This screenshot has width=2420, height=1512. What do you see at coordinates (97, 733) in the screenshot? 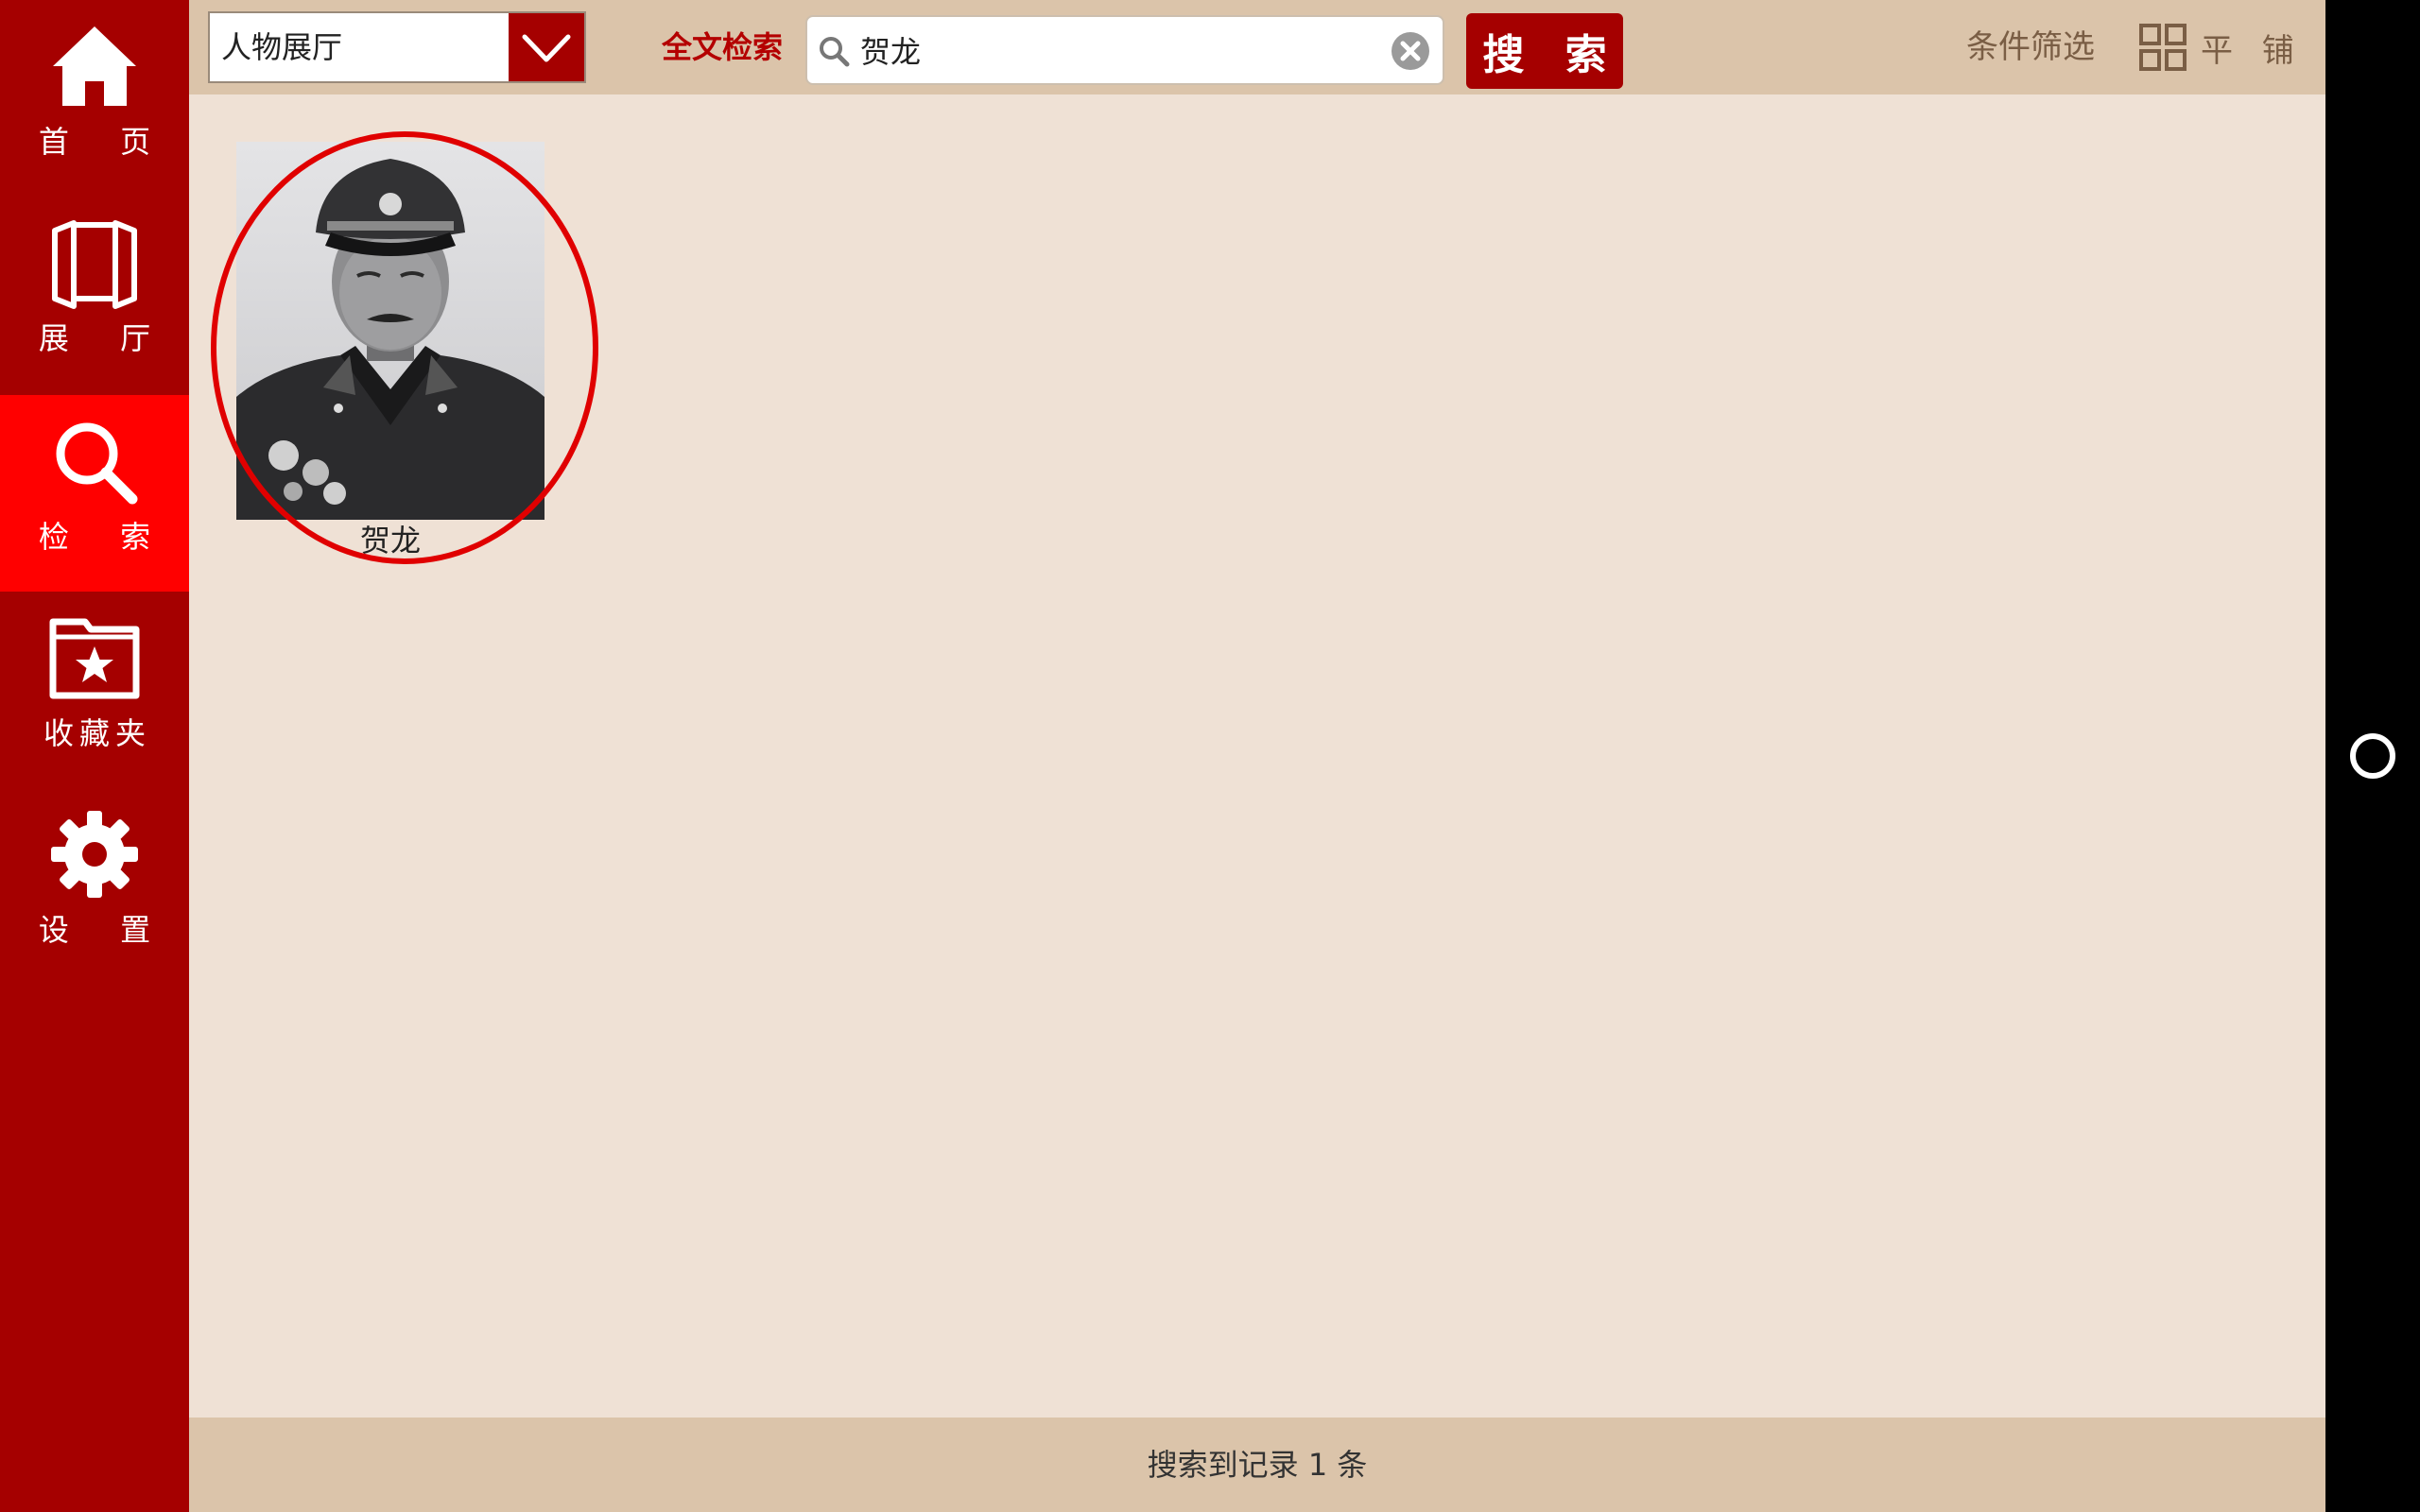
I see `sidebar-item-label: 收藏夹` at bounding box center [97, 733].